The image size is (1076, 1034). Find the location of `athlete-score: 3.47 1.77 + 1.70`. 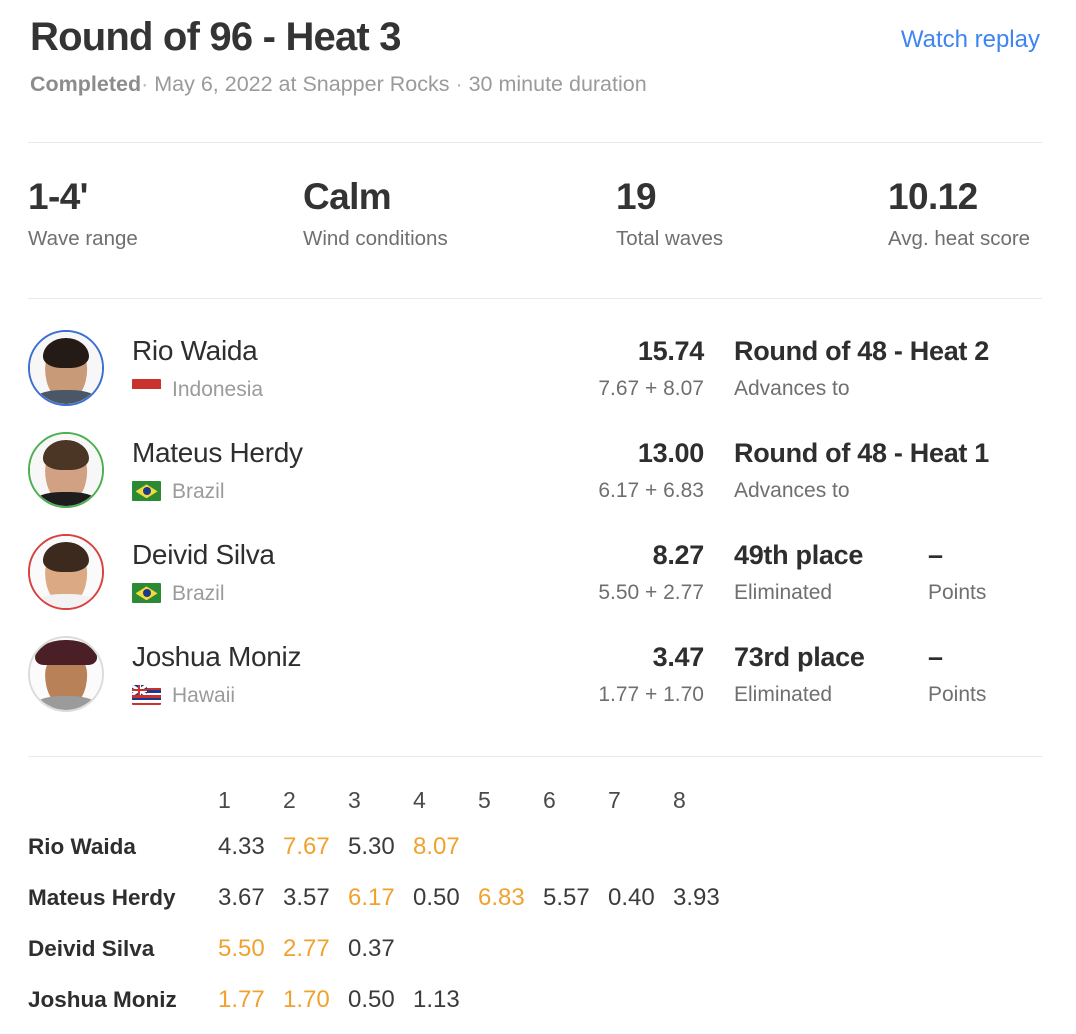

athlete-score: 3.47 1.77 + 1.70 is located at coordinates (614, 674).